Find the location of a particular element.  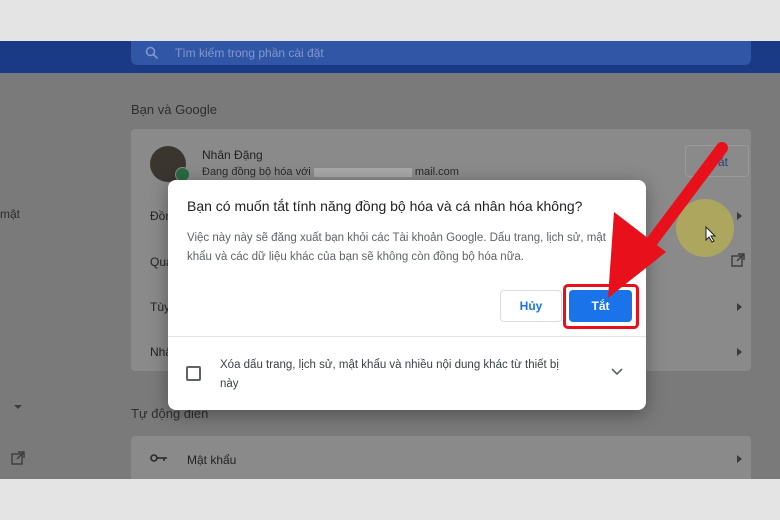

search-input: Tìm kiếm trong phần cài đặt is located at coordinates (441, 53).